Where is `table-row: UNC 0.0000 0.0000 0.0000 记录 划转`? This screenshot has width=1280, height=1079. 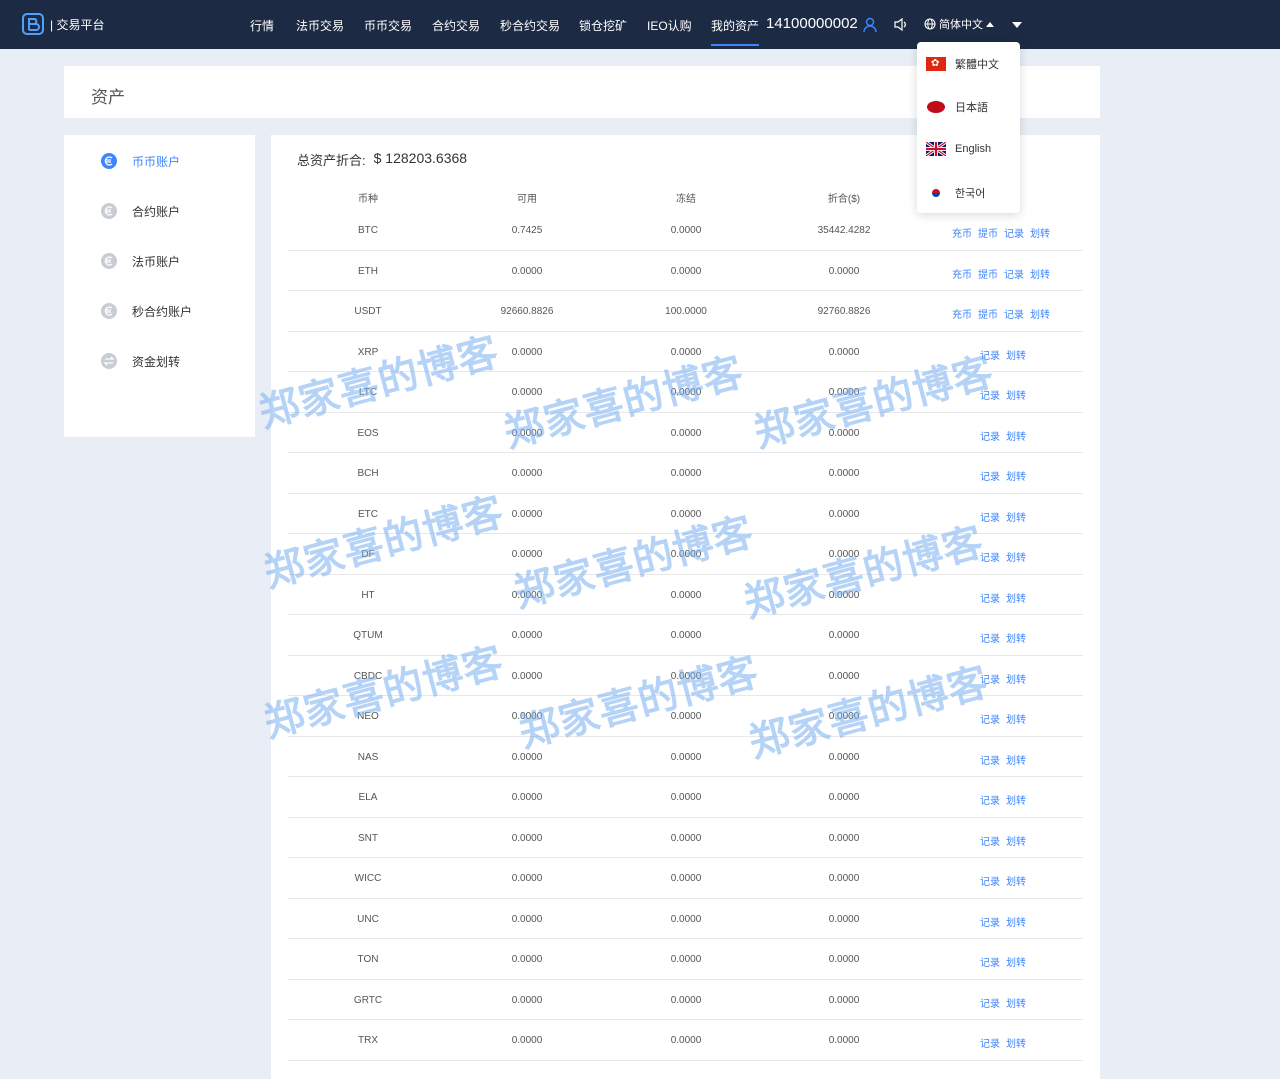 table-row: UNC 0.0000 0.0000 0.0000 记录 划转 is located at coordinates (685, 919).